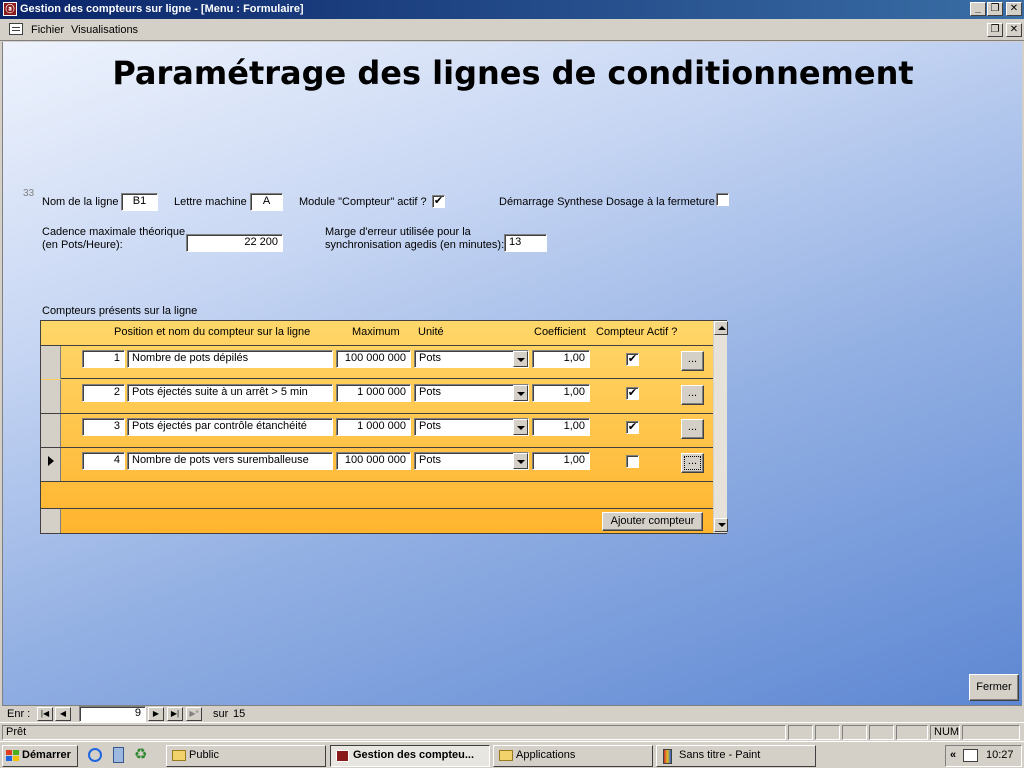  What do you see at coordinates (430, 358) in the screenshot?
I see `unit-value: Pots` at bounding box center [430, 358].